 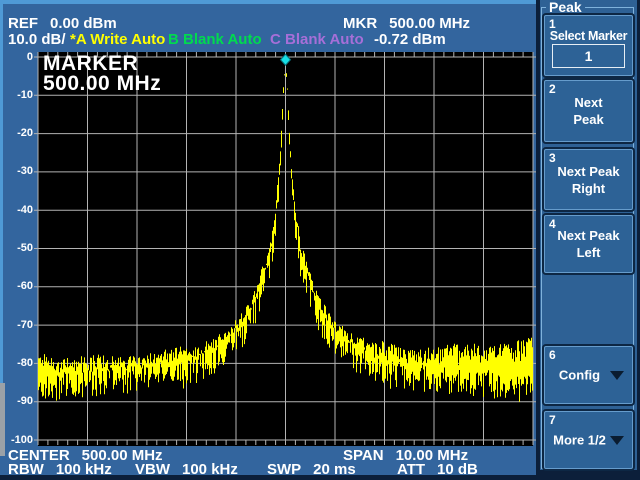 I want to click on softkey-select-marker: 1 Select Marker 1, so click(x=588, y=45).